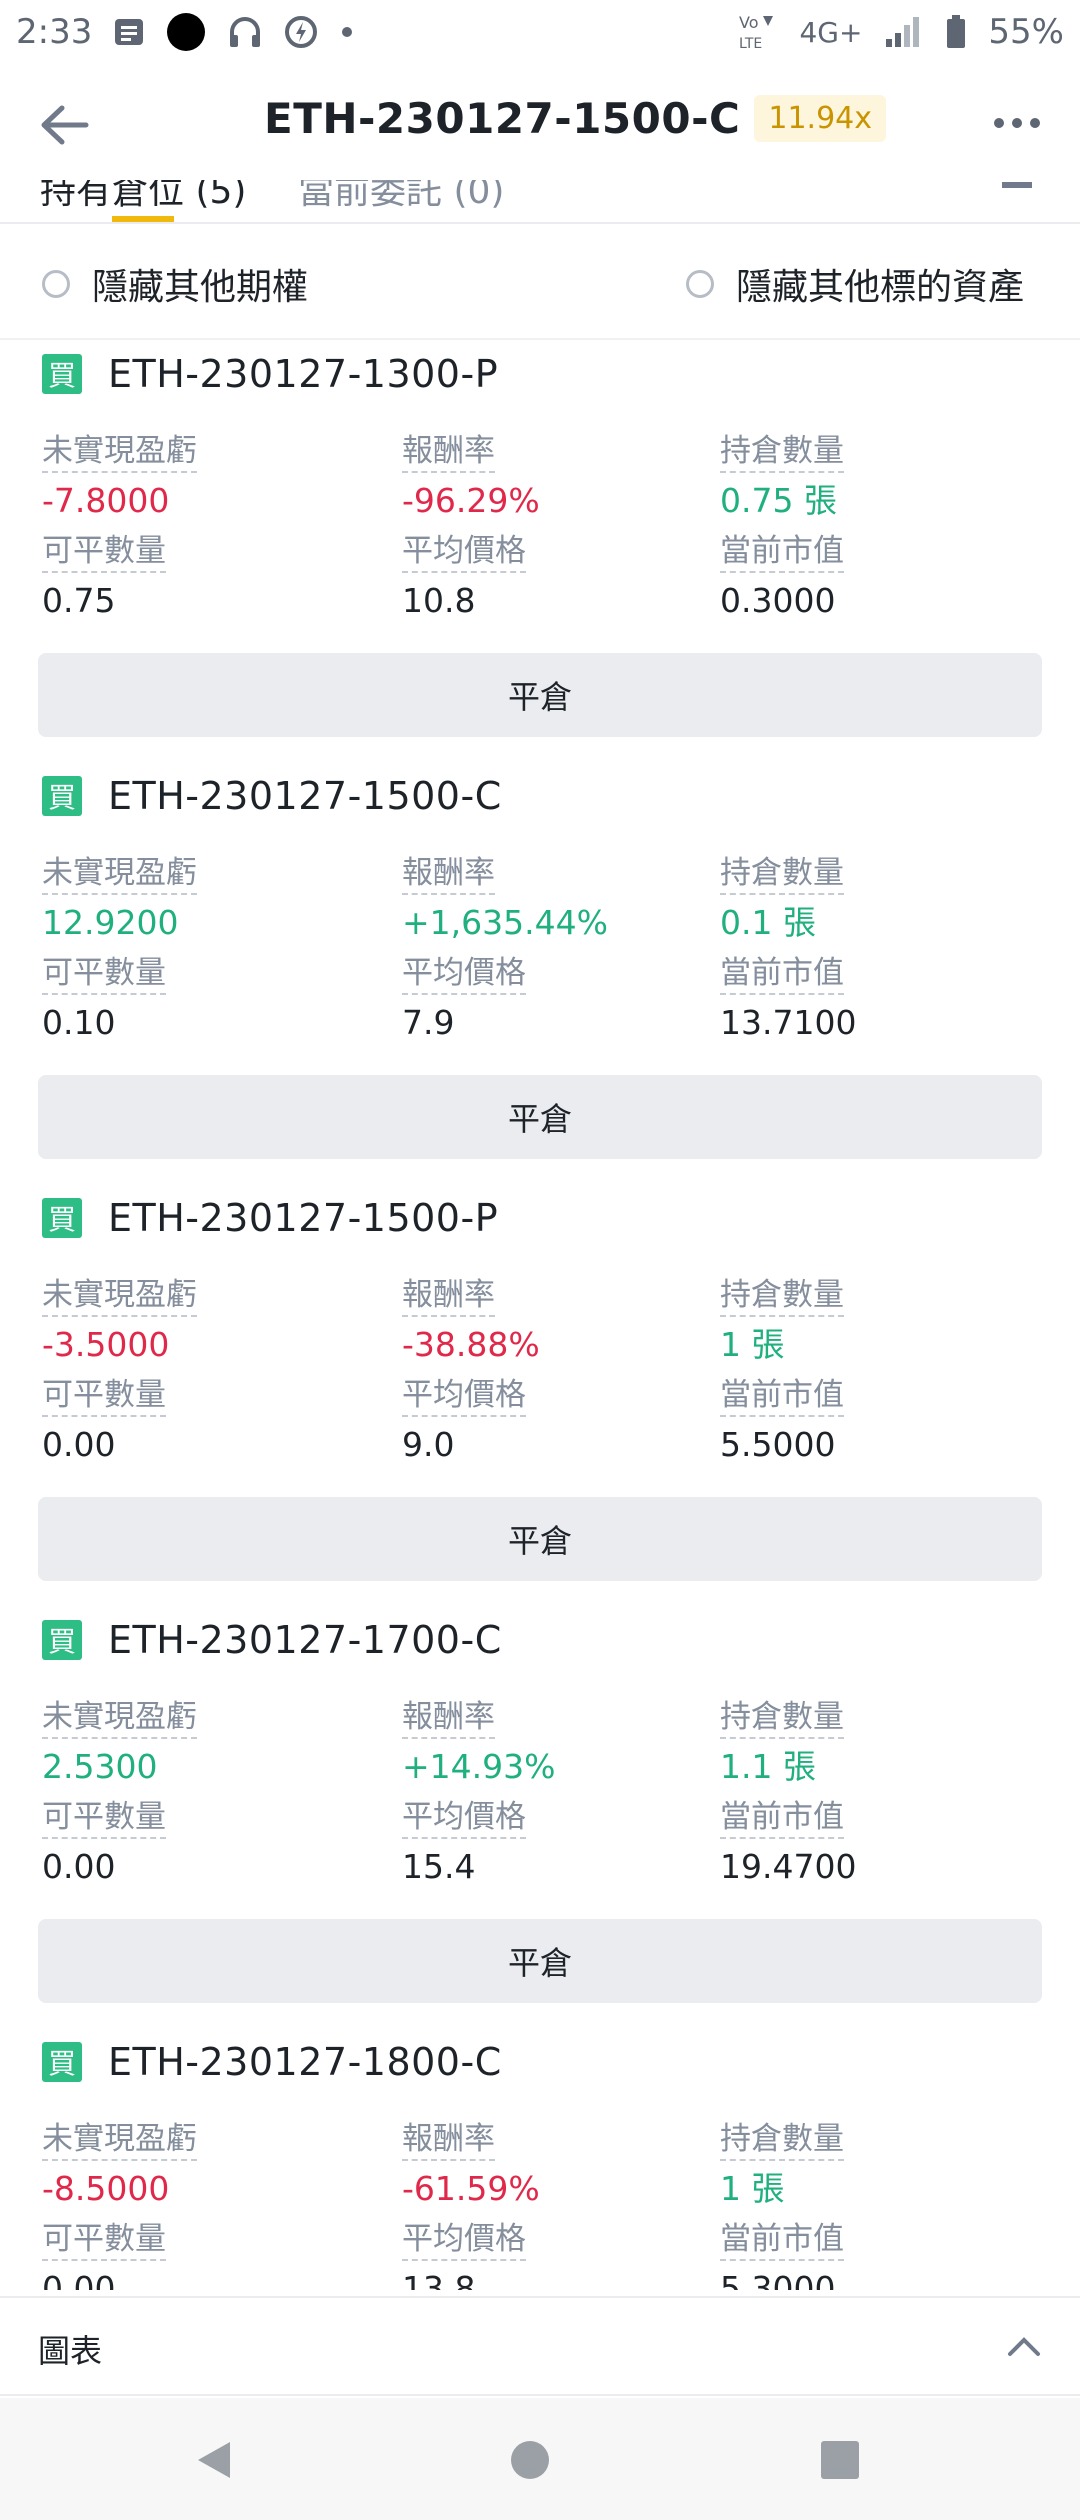  Describe the element at coordinates (782, 1743) in the screenshot. I see `position-qty-cell: 持倉數量 1.1 張` at that location.